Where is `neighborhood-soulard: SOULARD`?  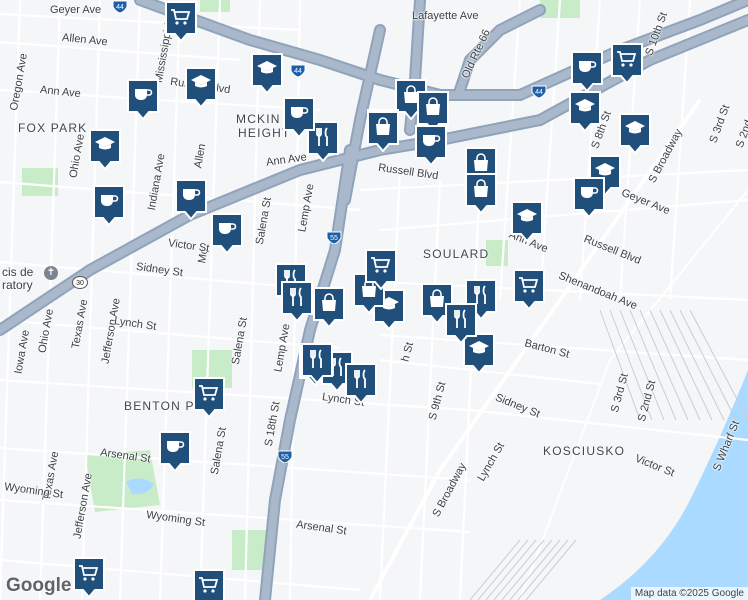
neighborhood-soulard: SOULARD is located at coordinates (456, 254).